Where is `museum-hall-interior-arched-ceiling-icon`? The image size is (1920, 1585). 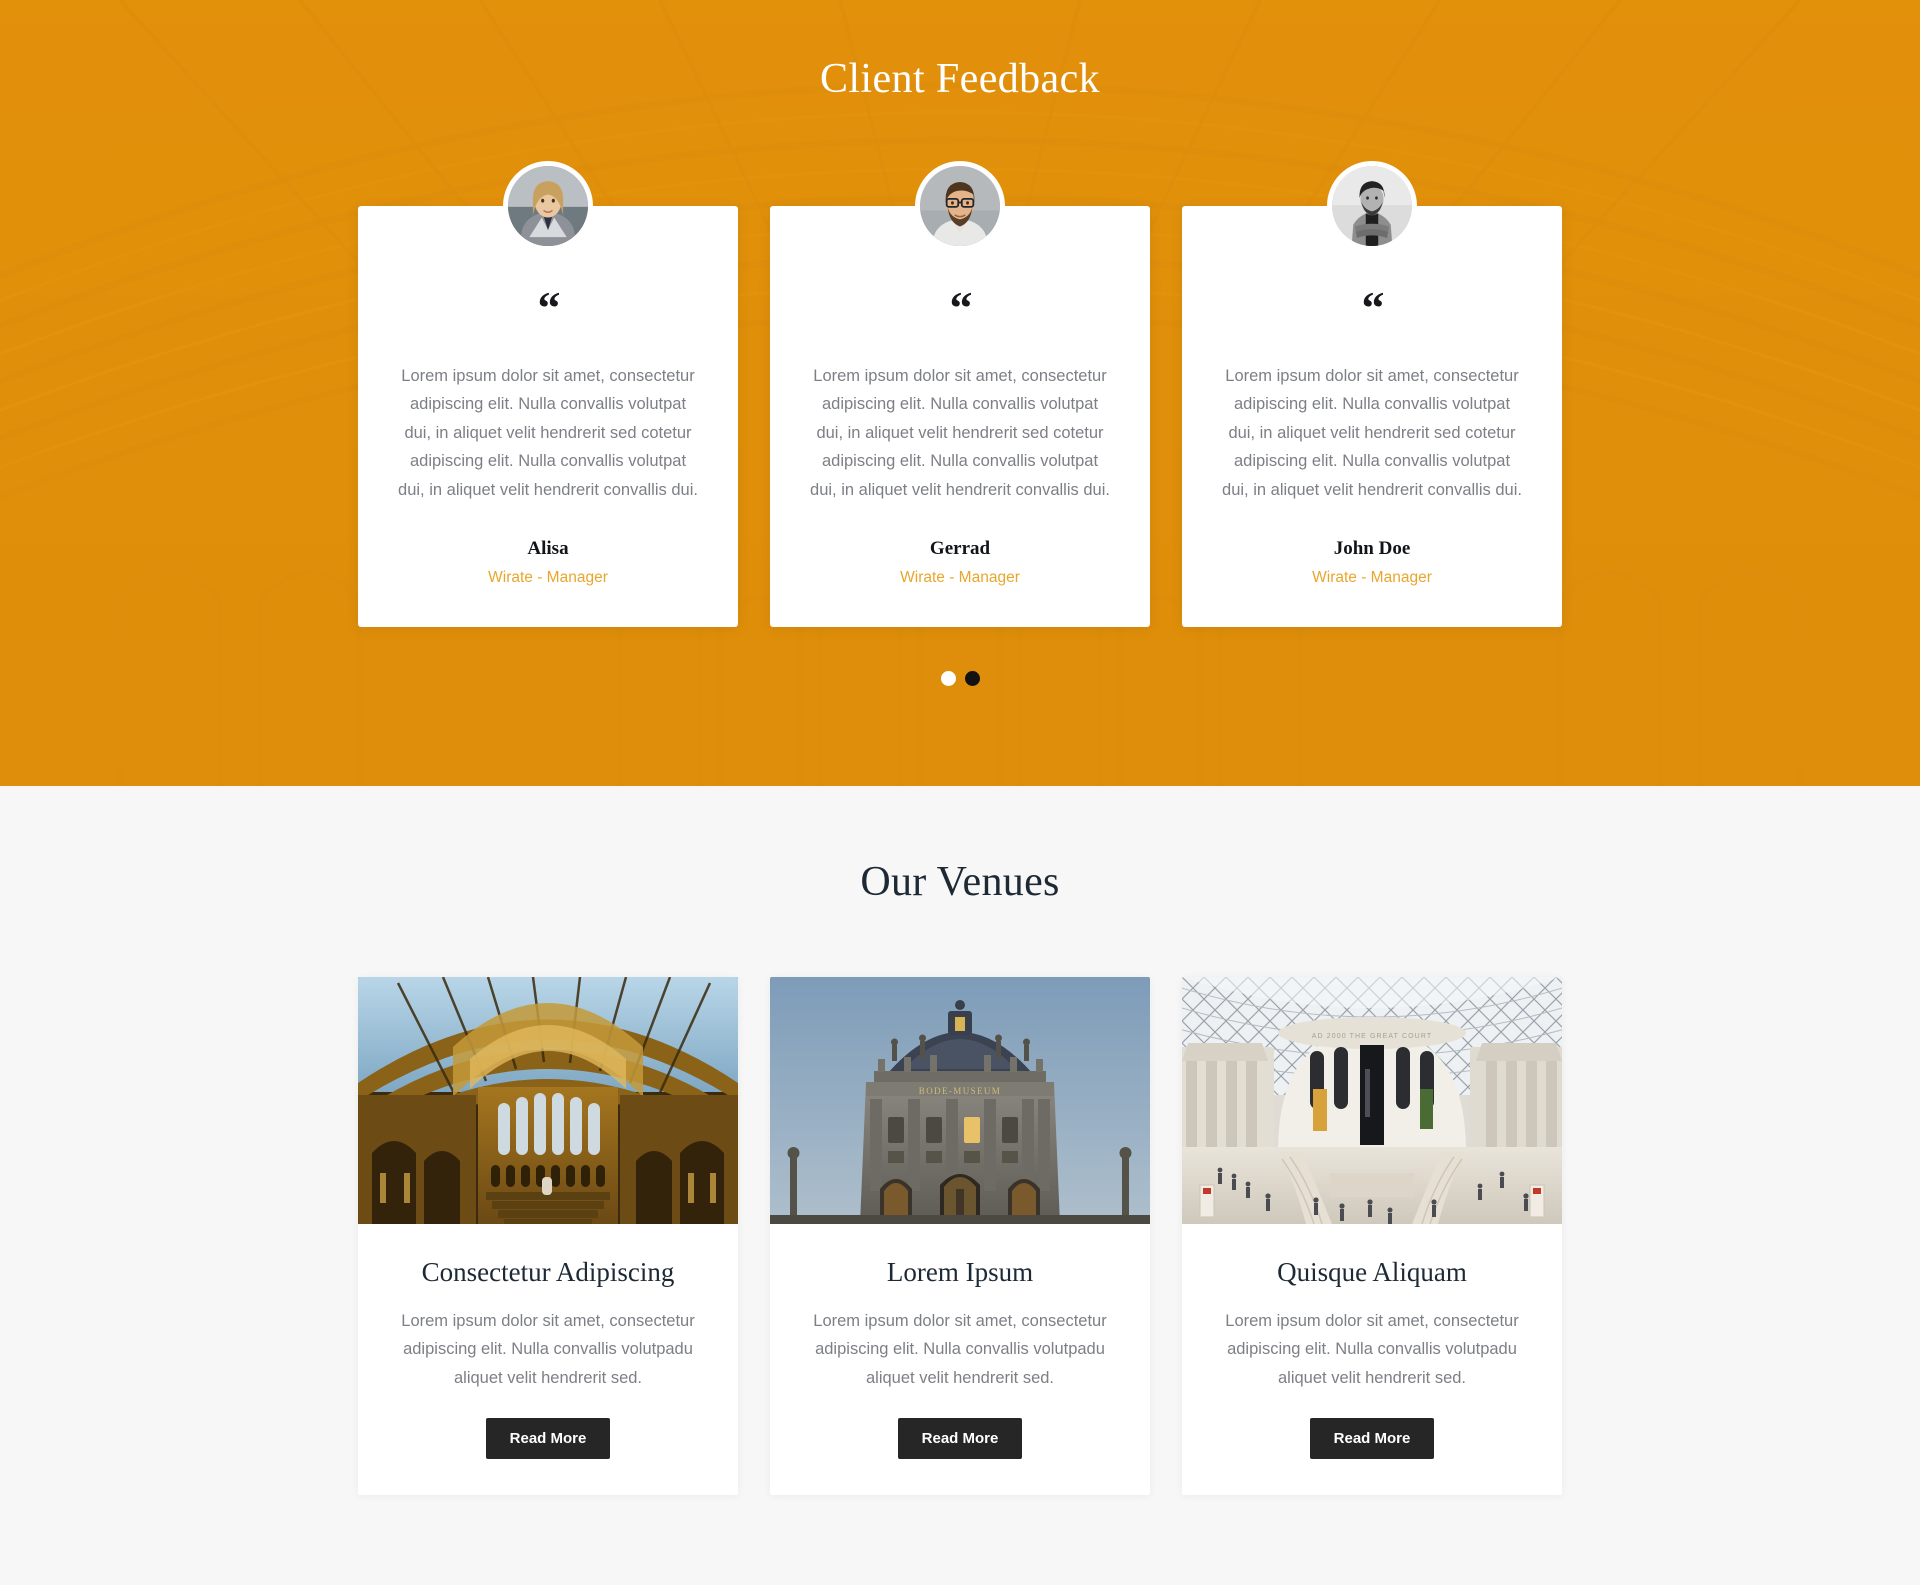
museum-hall-interior-arched-ceiling-icon is located at coordinates (548, 1100).